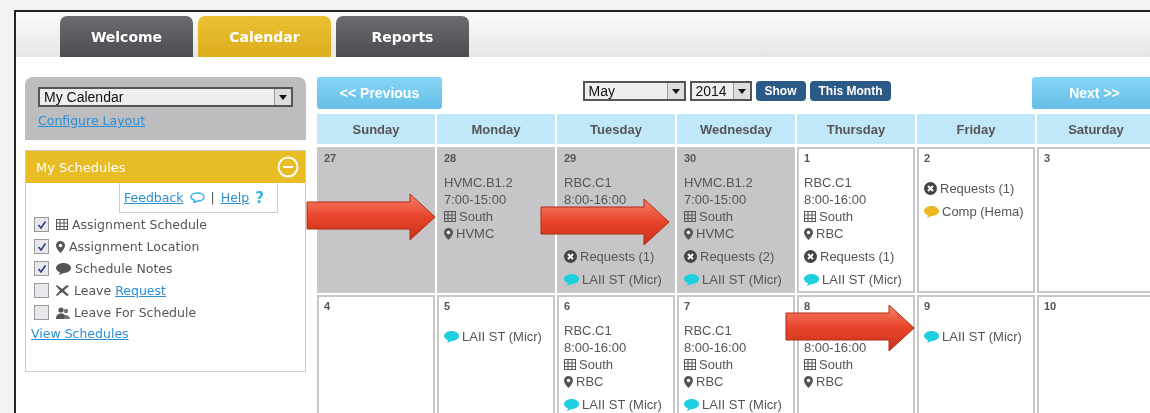 The width and height of the screenshot is (1150, 413). I want to click on day-cell: 4, so click(376, 354).